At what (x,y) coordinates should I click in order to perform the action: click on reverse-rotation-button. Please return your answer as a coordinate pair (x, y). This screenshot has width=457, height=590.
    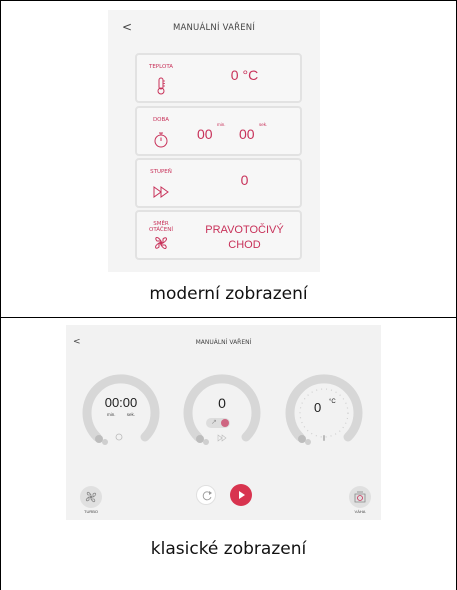
    Looking at the image, I should click on (206, 495).